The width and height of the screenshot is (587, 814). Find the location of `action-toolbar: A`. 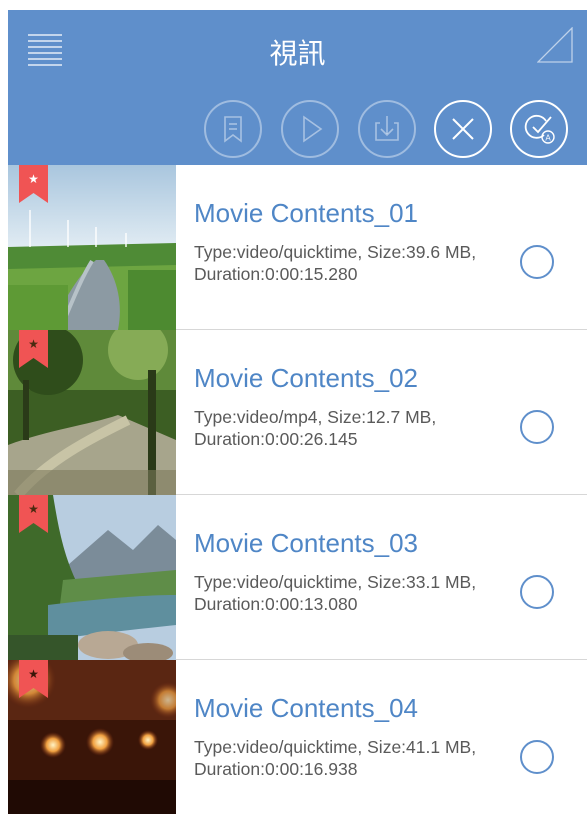

action-toolbar: A is located at coordinates (297, 131).